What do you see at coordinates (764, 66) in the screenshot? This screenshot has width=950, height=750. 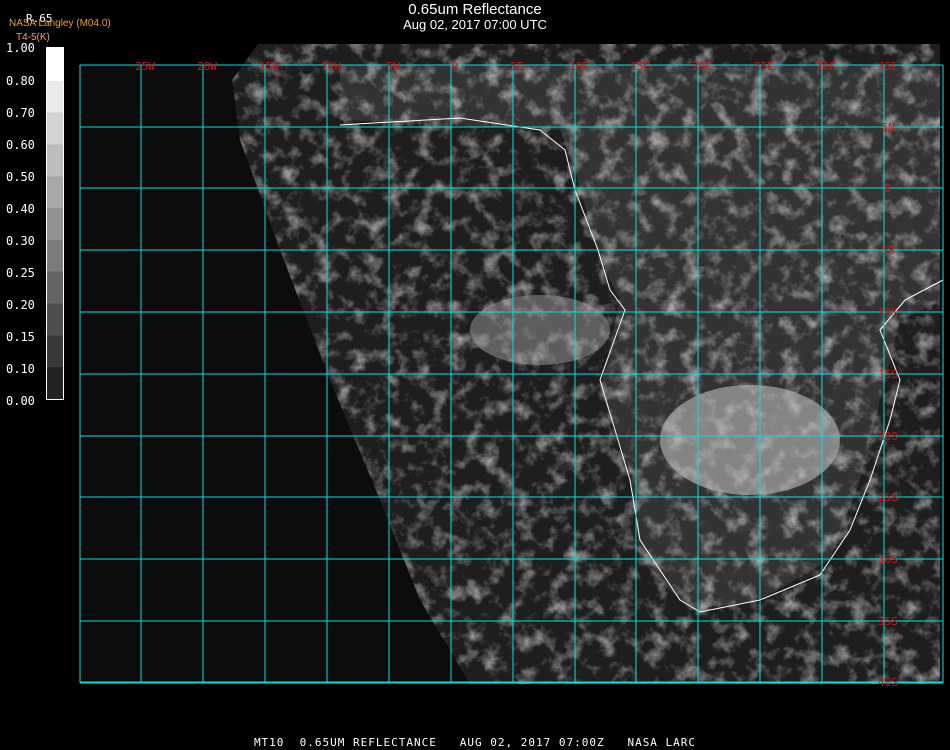 I see `grid-label: 25E` at bounding box center [764, 66].